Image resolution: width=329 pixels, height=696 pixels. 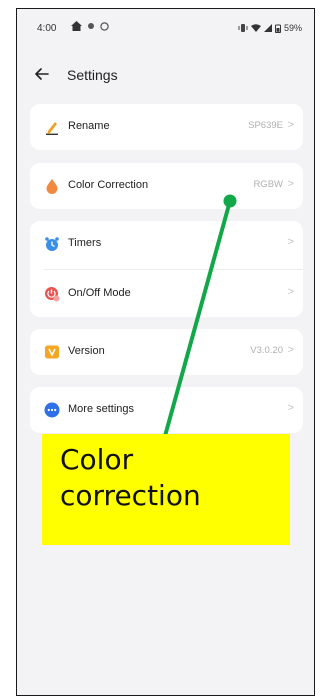 I want to click on version-card: Version V3.0.20 >, so click(x=166, y=352).